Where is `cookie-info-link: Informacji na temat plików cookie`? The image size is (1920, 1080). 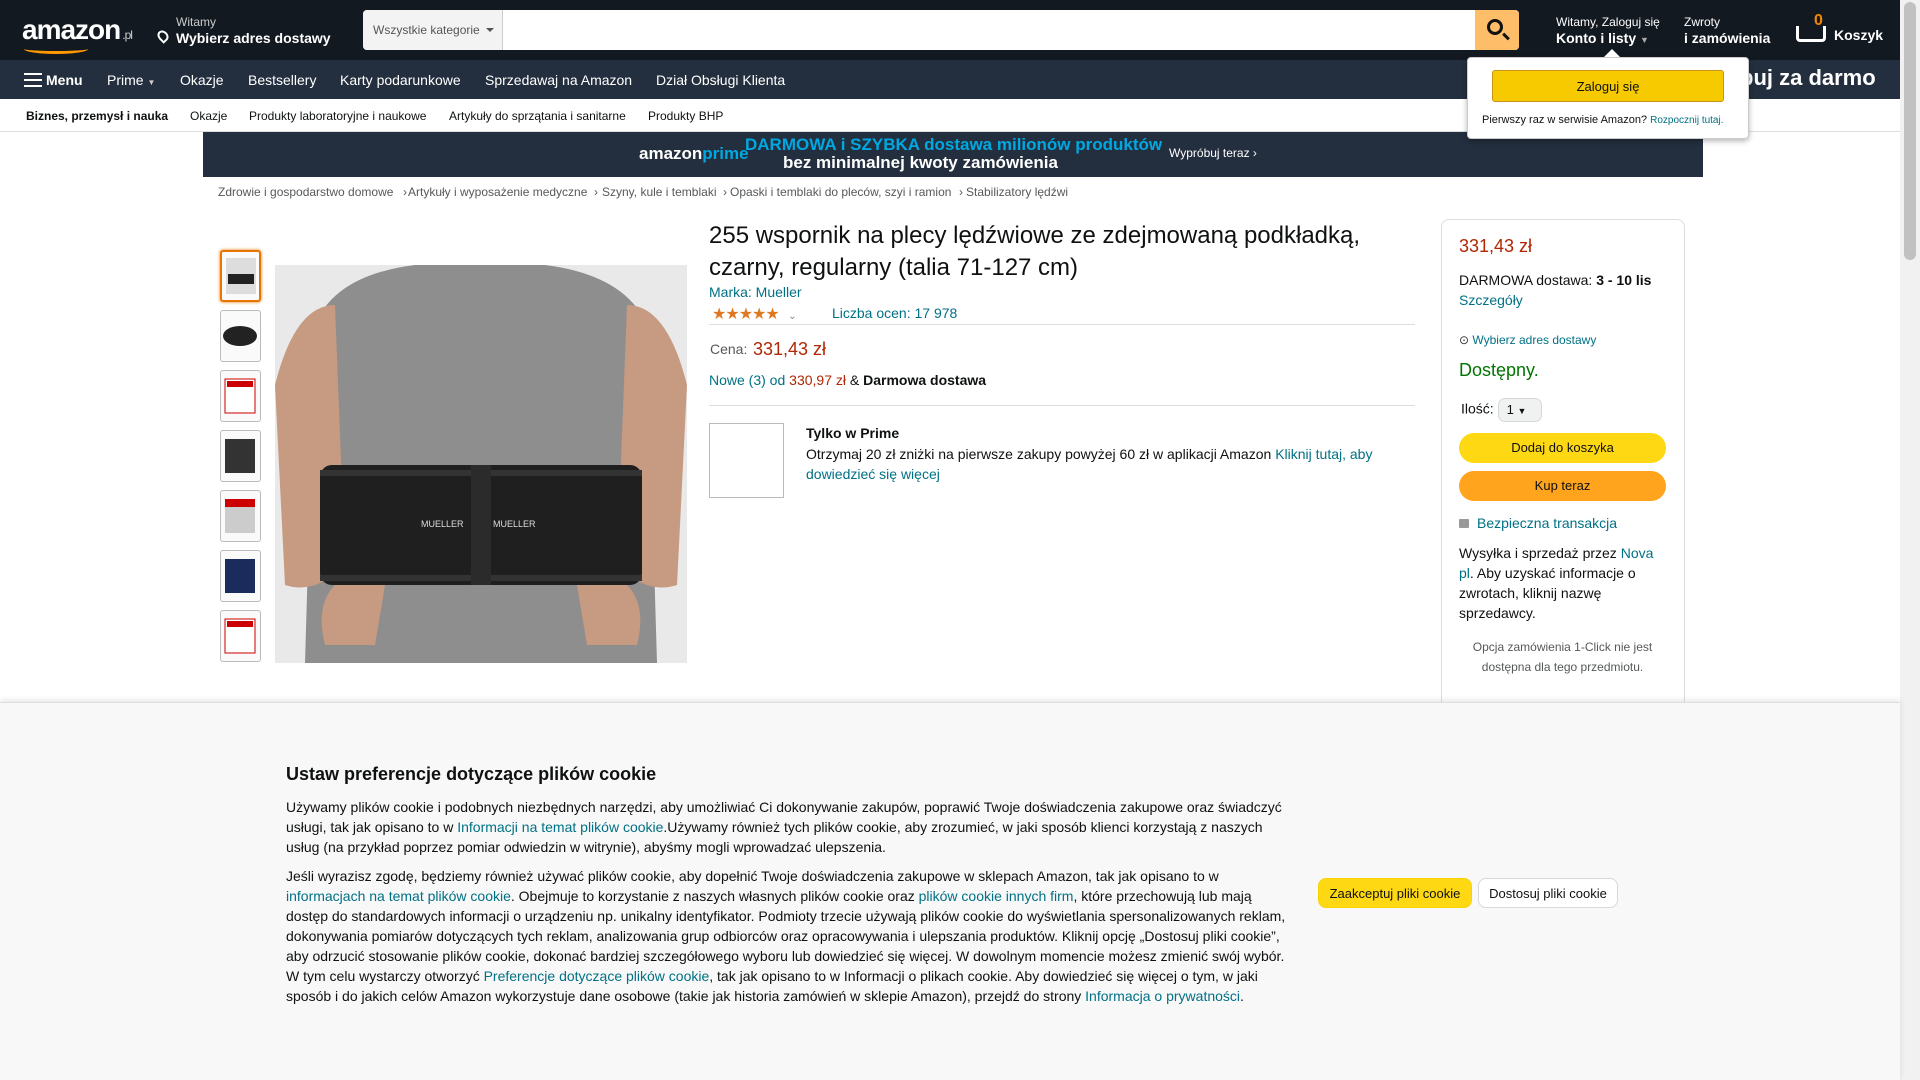 cookie-info-link: Informacji na temat plików cookie is located at coordinates (560, 827).